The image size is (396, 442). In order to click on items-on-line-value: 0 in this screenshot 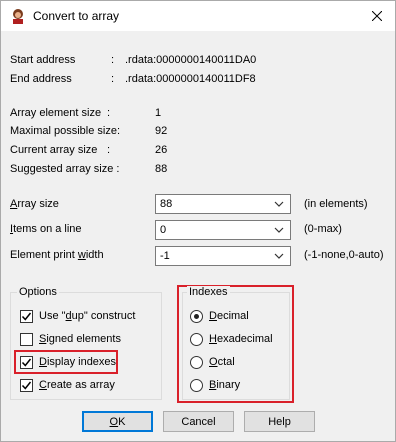, I will do `click(163, 230)`.